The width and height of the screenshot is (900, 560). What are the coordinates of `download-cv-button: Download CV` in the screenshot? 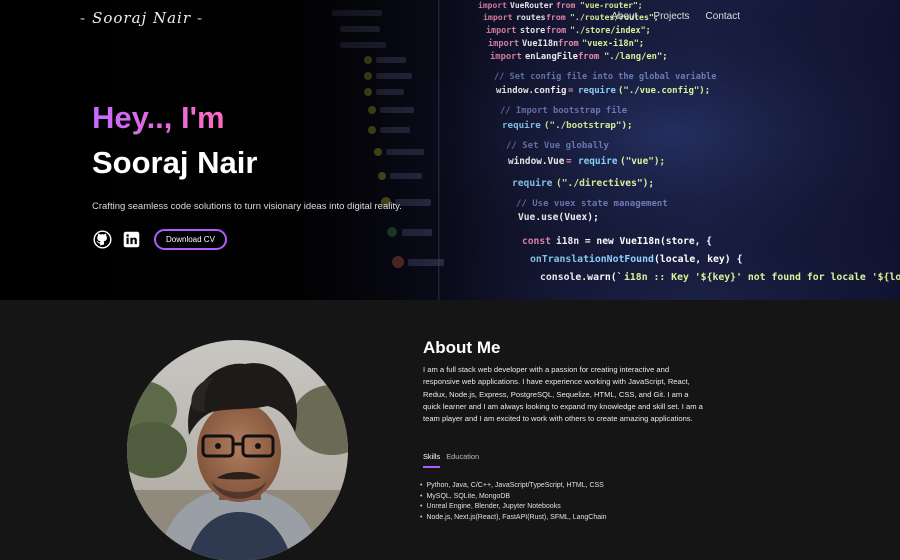 It's located at (190, 239).